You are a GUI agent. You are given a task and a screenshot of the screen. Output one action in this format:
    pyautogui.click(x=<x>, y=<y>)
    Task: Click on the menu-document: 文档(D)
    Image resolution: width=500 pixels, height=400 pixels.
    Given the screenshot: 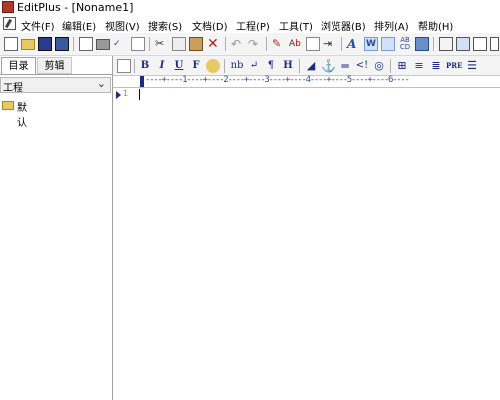 What is the action you would take?
    pyautogui.click(x=210, y=25)
    